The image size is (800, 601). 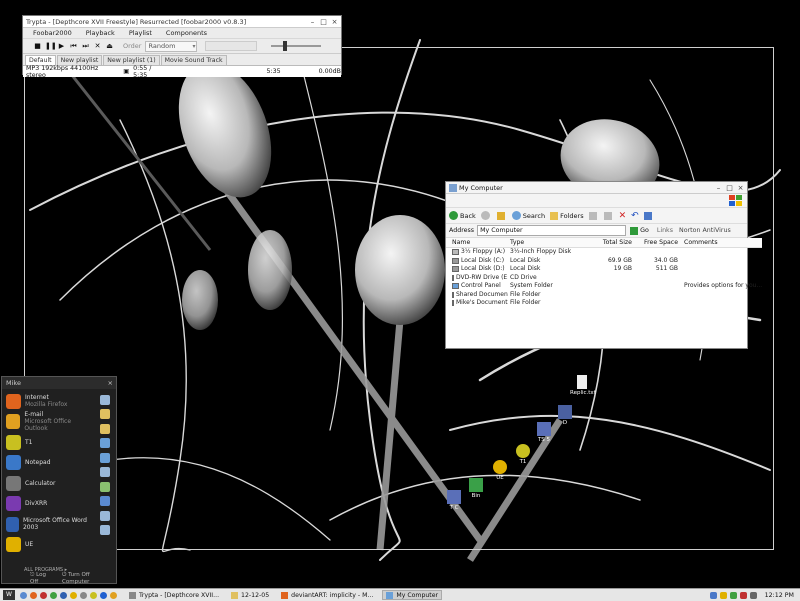 I want to click on start-menu-item: UE, so click(x=48, y=545).